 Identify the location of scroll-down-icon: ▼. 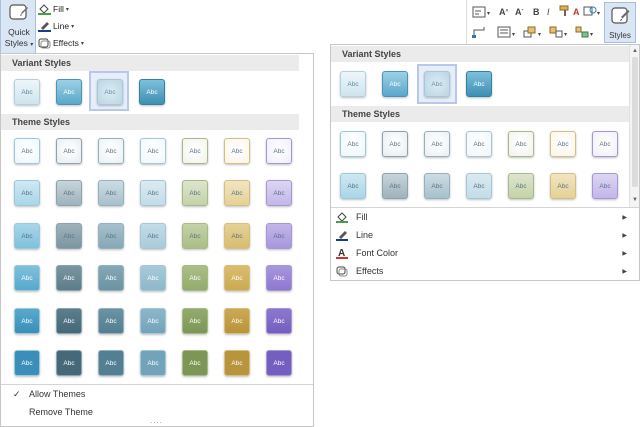
(635, 200).